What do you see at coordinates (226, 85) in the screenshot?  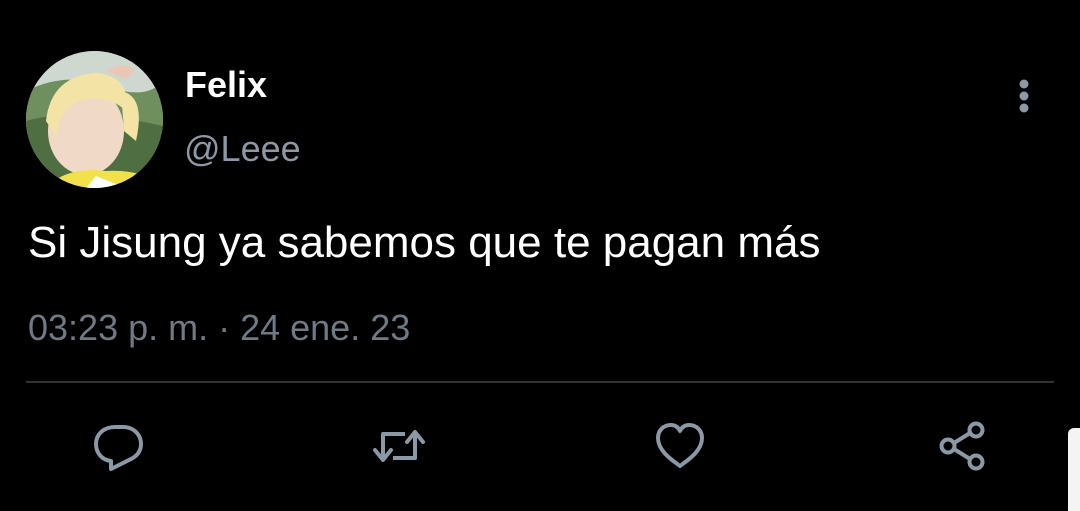 I see `display-name: Felix` at bounding box center [226, 85].